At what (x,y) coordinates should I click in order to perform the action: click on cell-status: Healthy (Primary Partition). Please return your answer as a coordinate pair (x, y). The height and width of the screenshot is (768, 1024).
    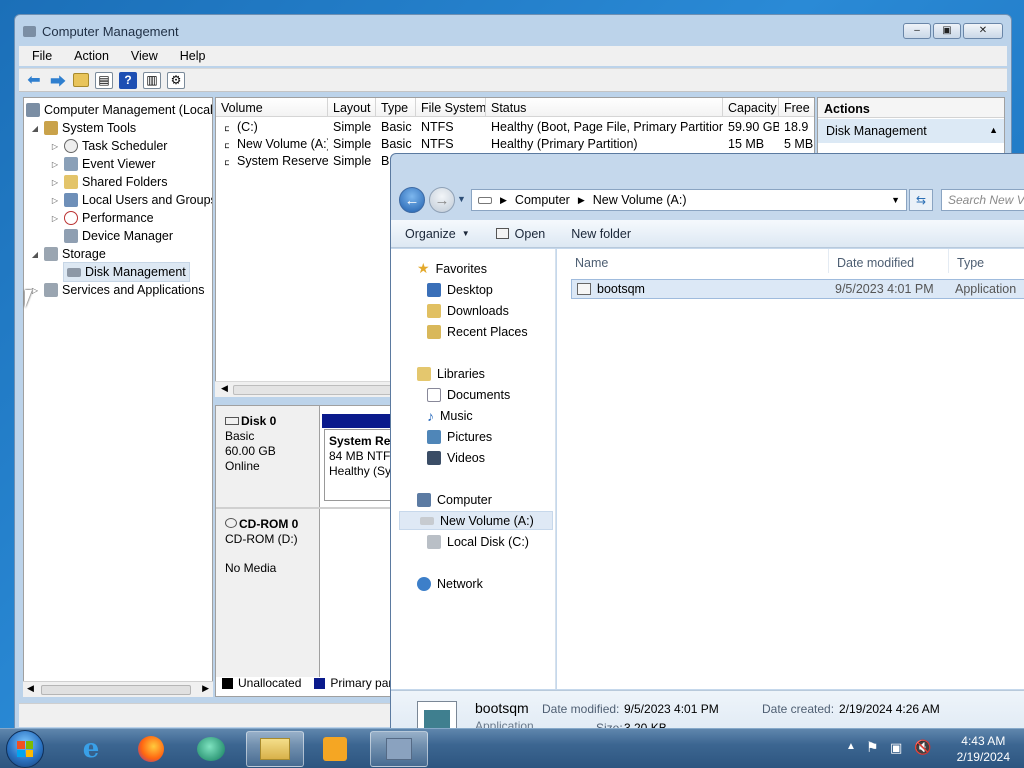
    Looking at the image, I should click on (564, 144).